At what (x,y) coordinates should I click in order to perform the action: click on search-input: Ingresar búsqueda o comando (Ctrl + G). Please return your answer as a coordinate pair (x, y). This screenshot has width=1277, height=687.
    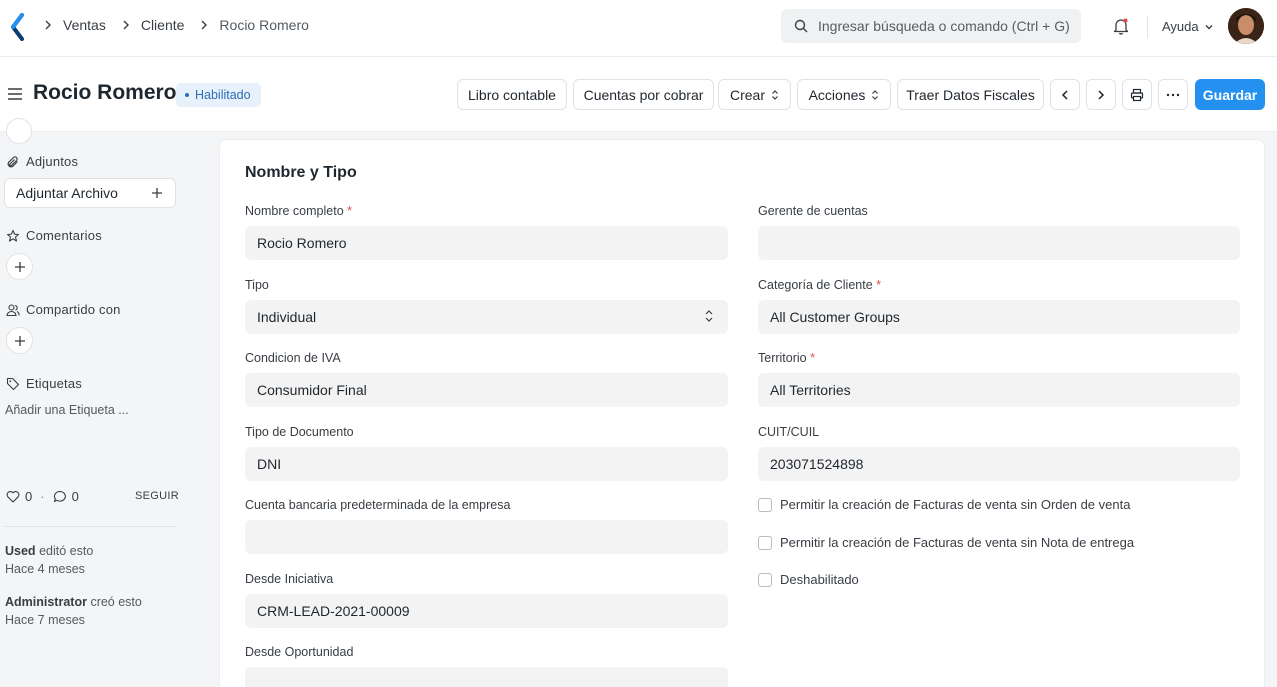
    Looking at the image, I should click on (931, 26).